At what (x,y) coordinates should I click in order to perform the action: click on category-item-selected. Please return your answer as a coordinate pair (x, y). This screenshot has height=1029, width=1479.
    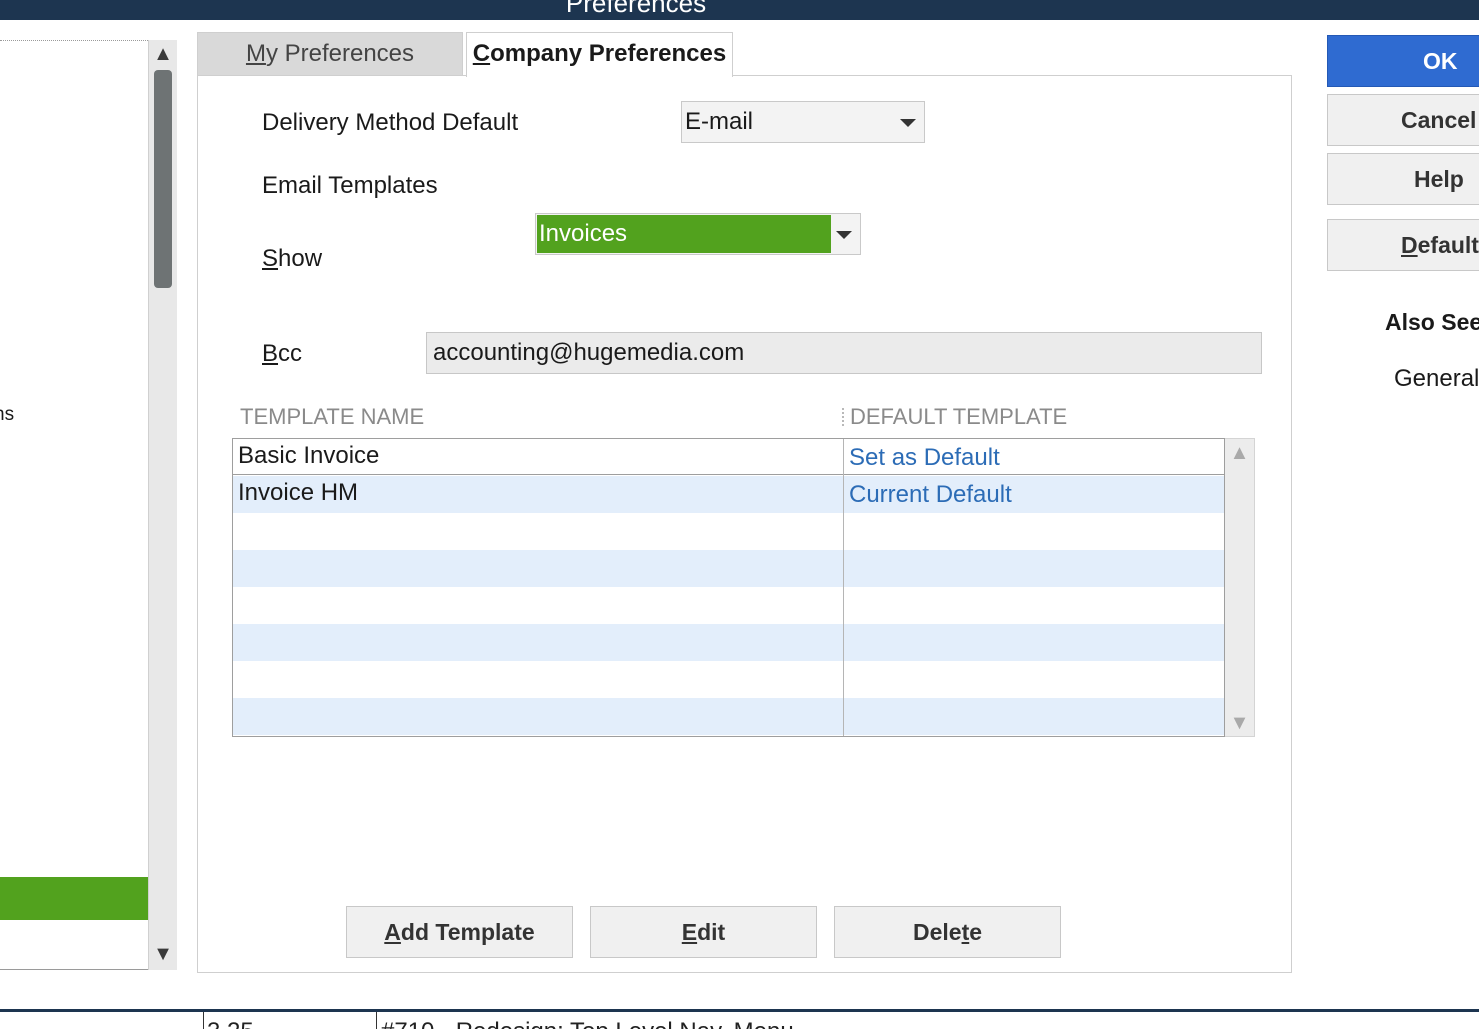
    Looking at the image, I should click on (74, 898).